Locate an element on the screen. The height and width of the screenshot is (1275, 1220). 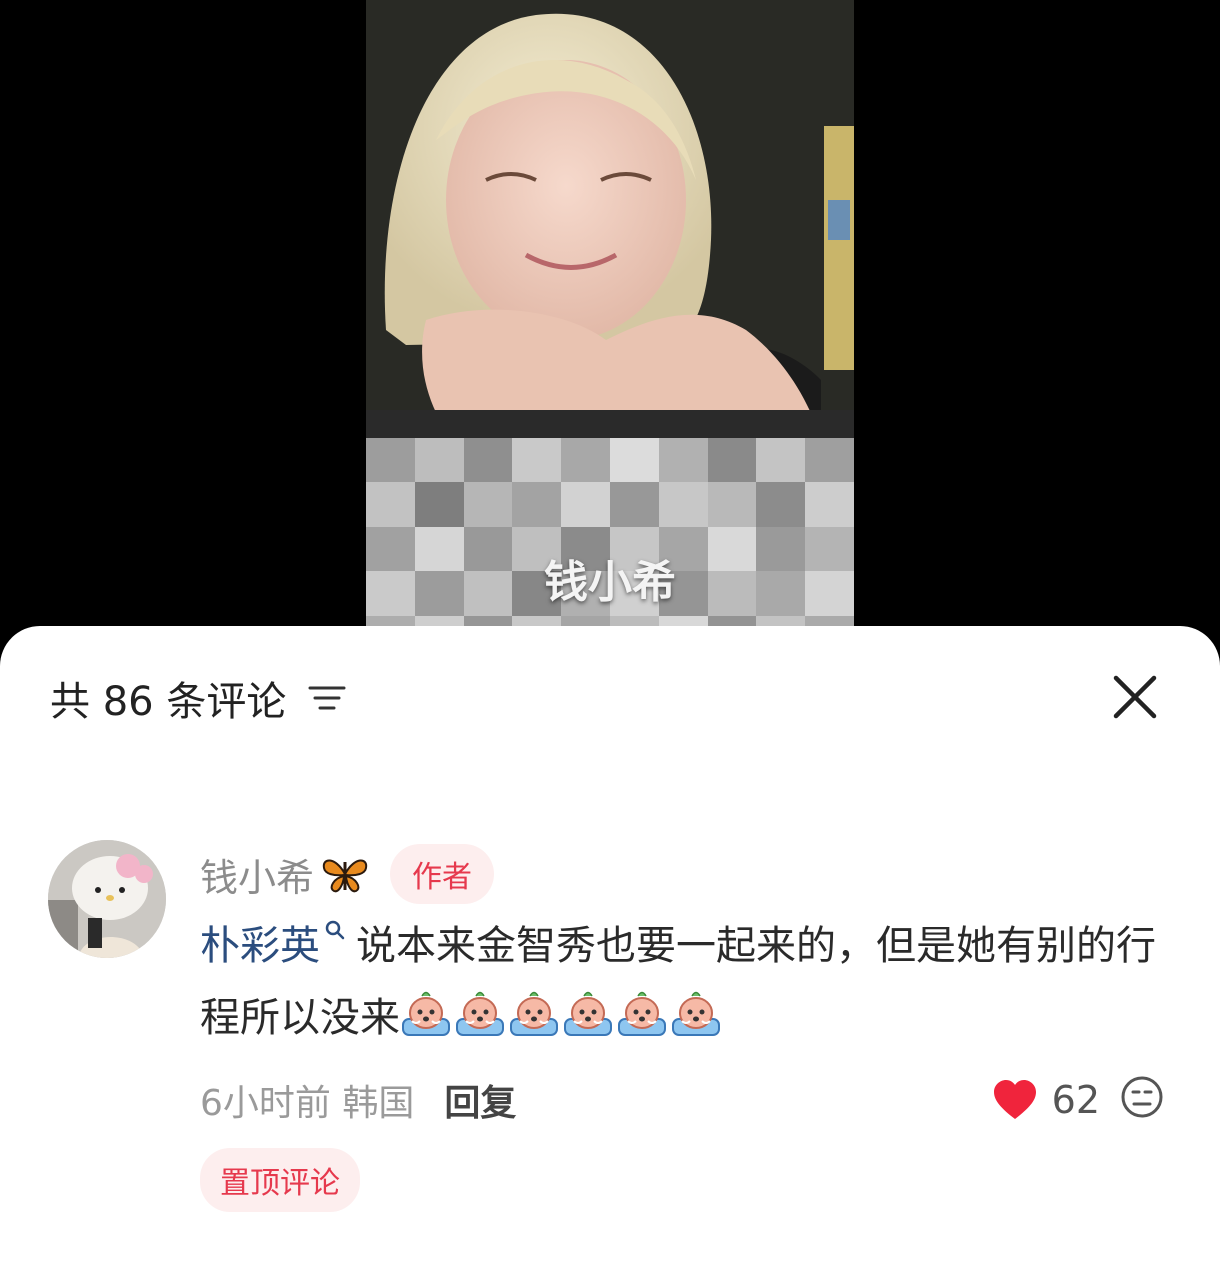
comment-meta: 6小时前 韩国 回复 62 is located at coordinates (681, 1100).